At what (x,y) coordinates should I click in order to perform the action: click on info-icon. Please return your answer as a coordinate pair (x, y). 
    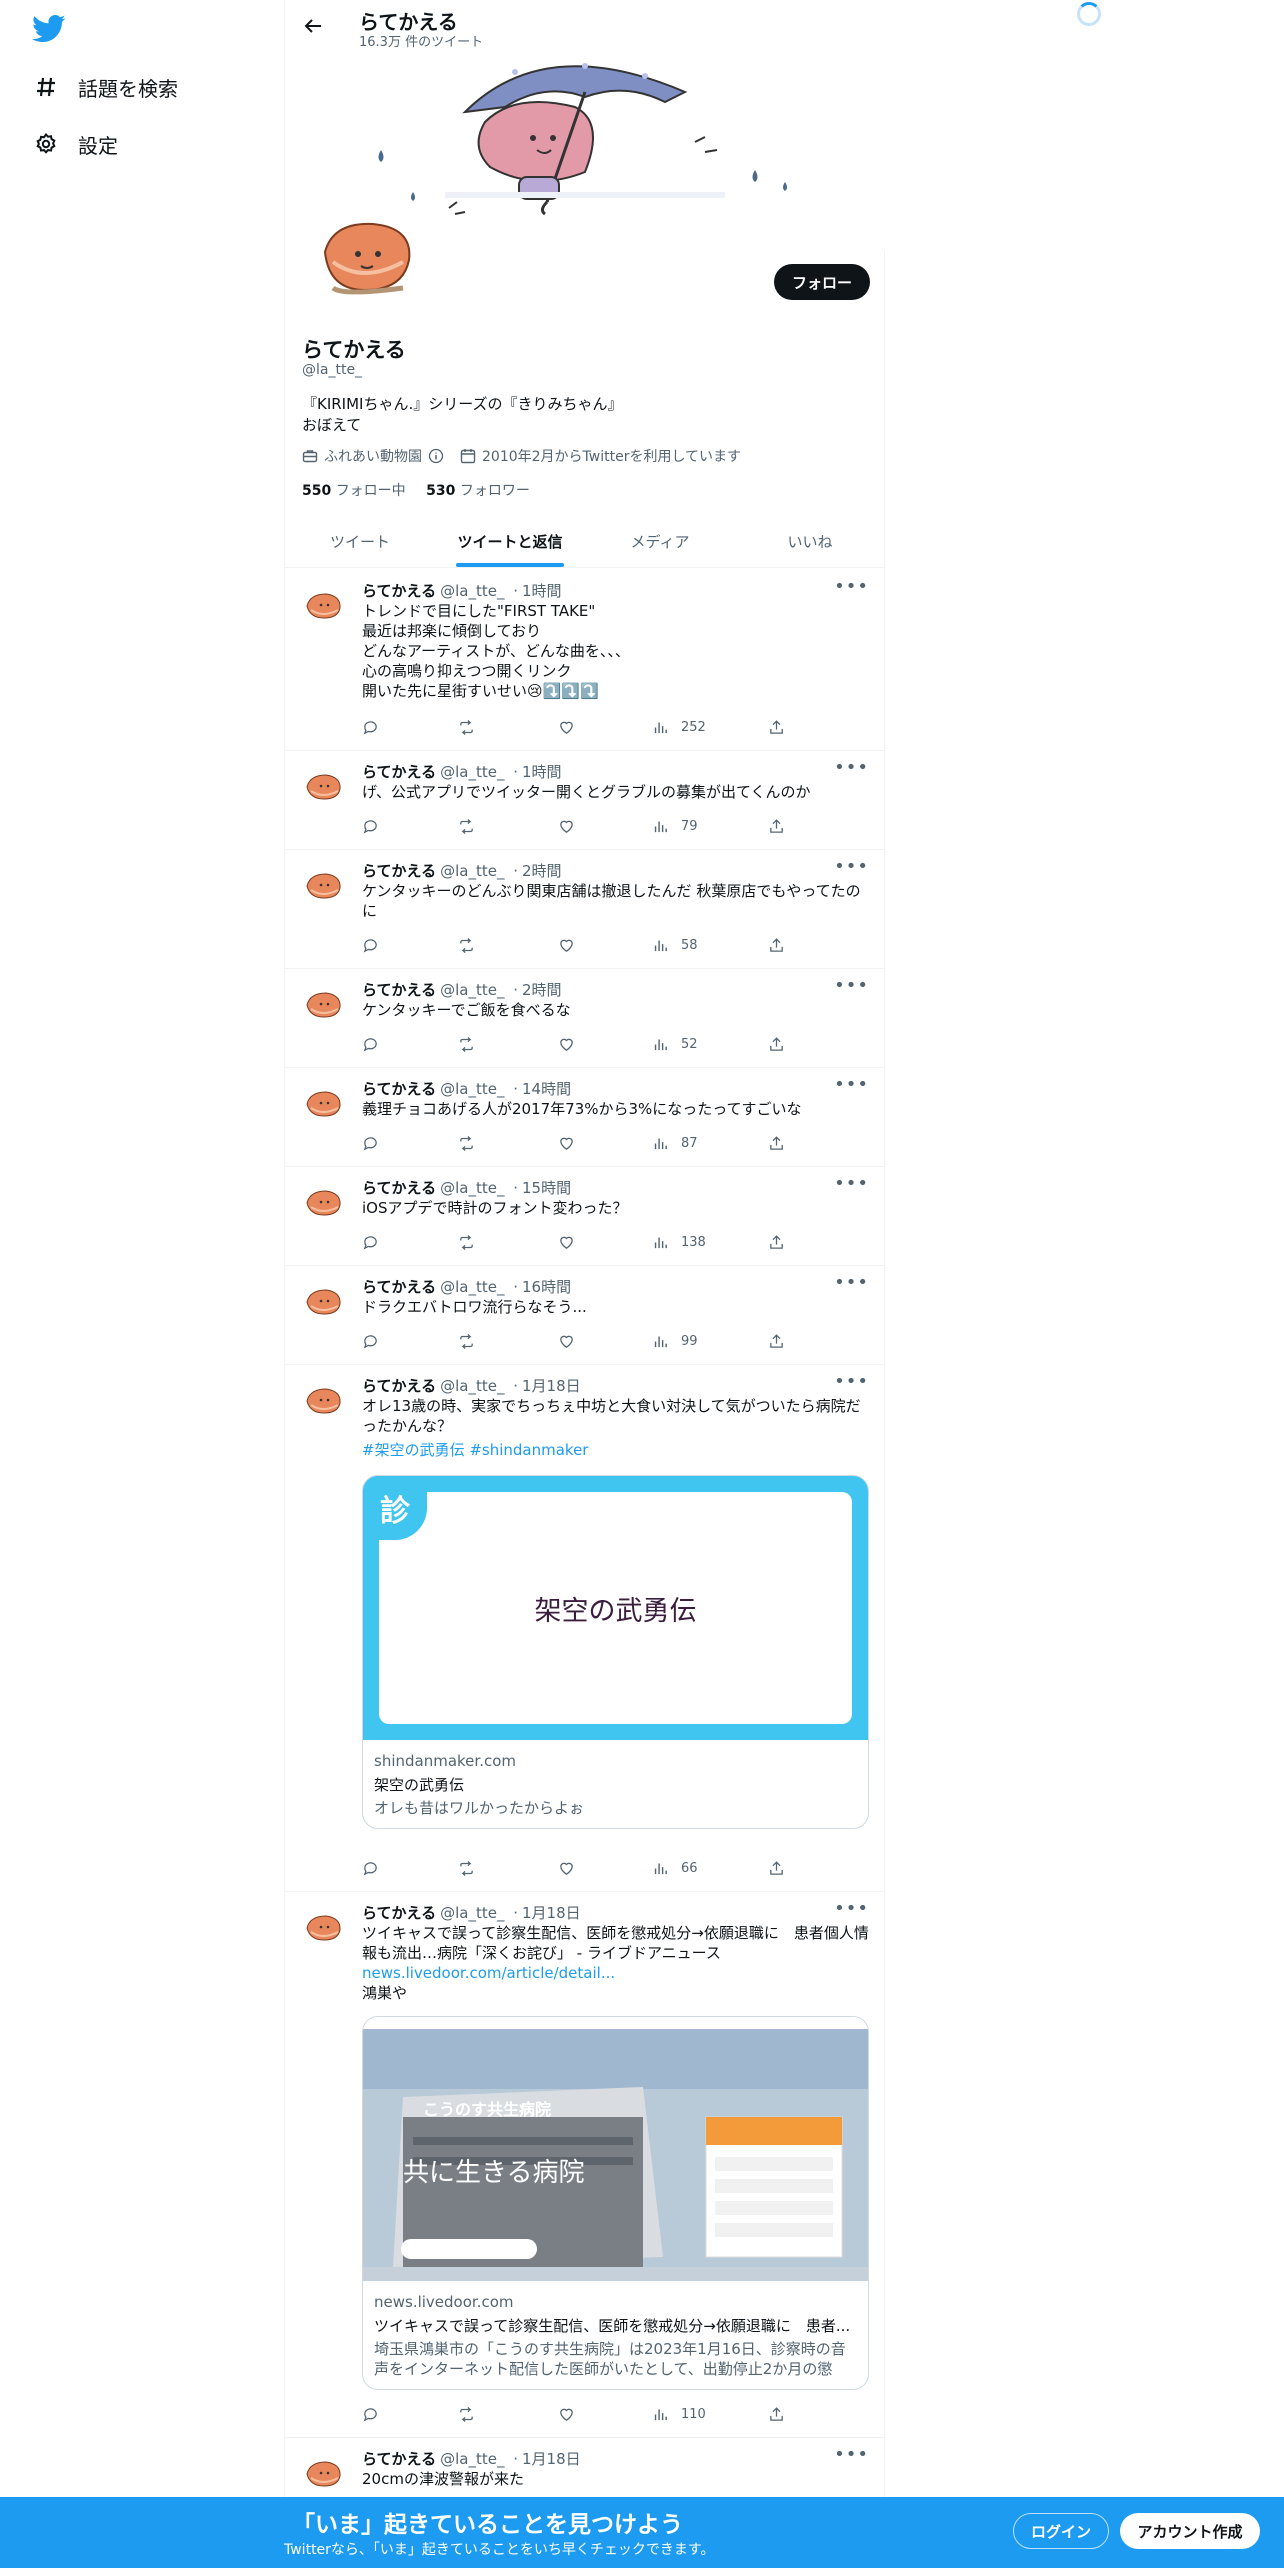
    Looking at the image, I should click on (436, 456).